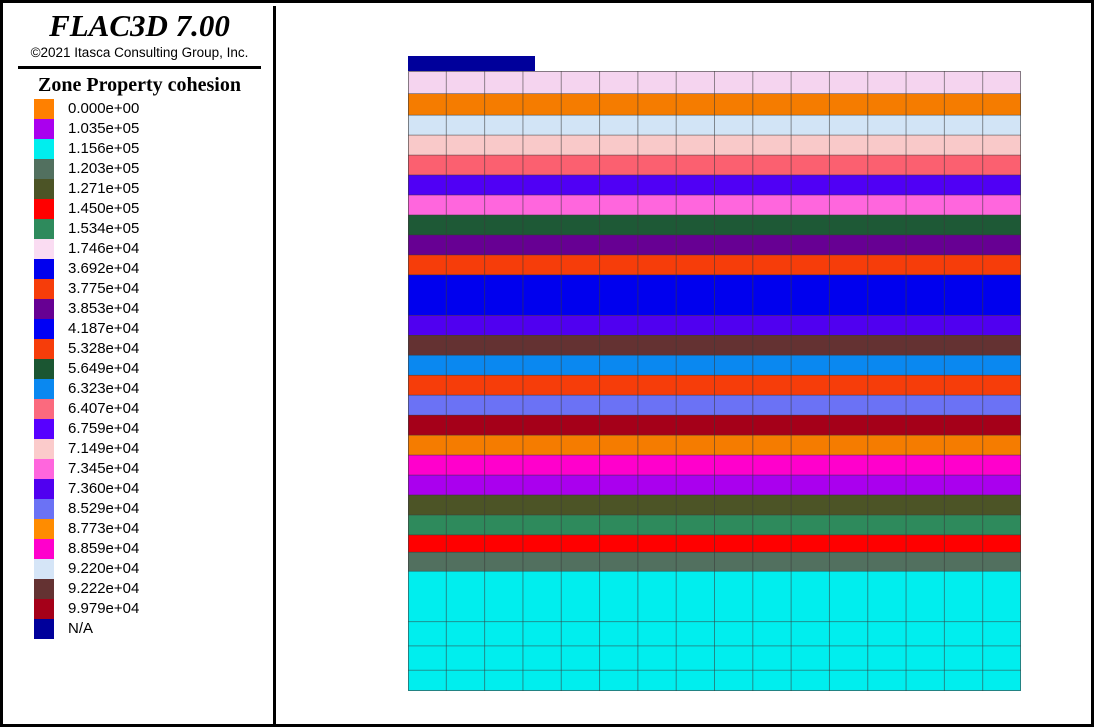  Describe the element at coordinates (139, 67) in the screenshot. I see `legend-divider-rule` at that location.